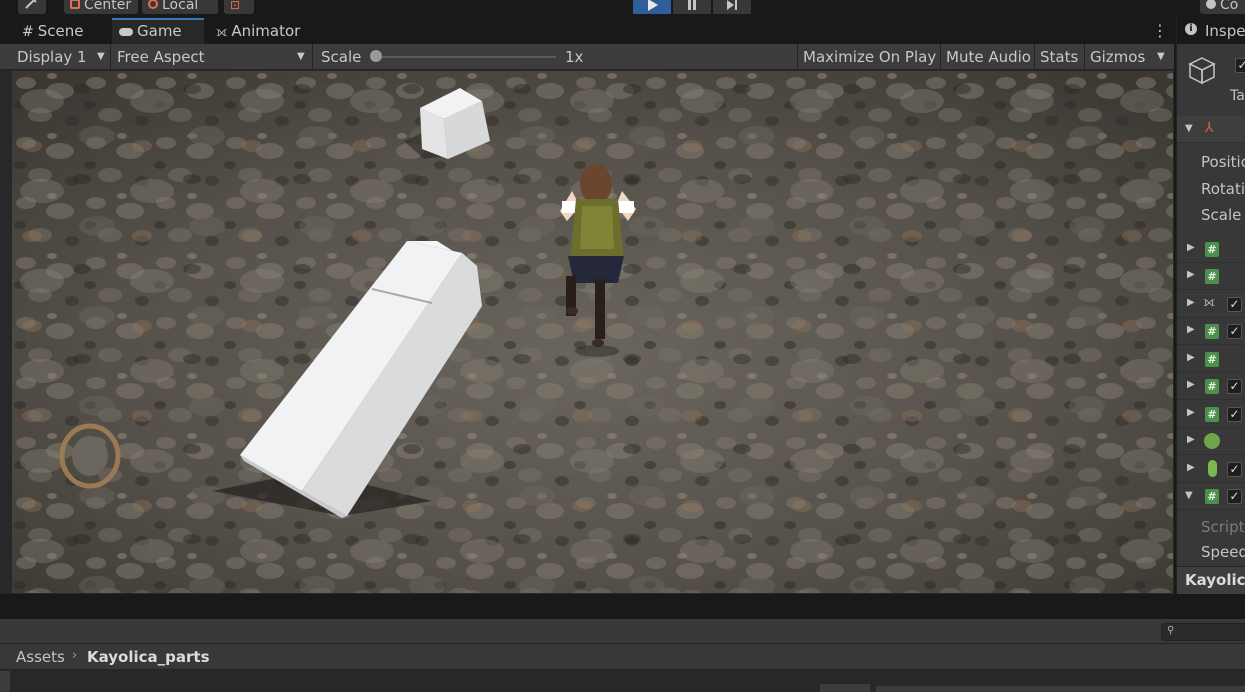 The width and height of the screenshot is (1245, 692). I want to click on aspect-label: Free Aspect, so click(161, 57).